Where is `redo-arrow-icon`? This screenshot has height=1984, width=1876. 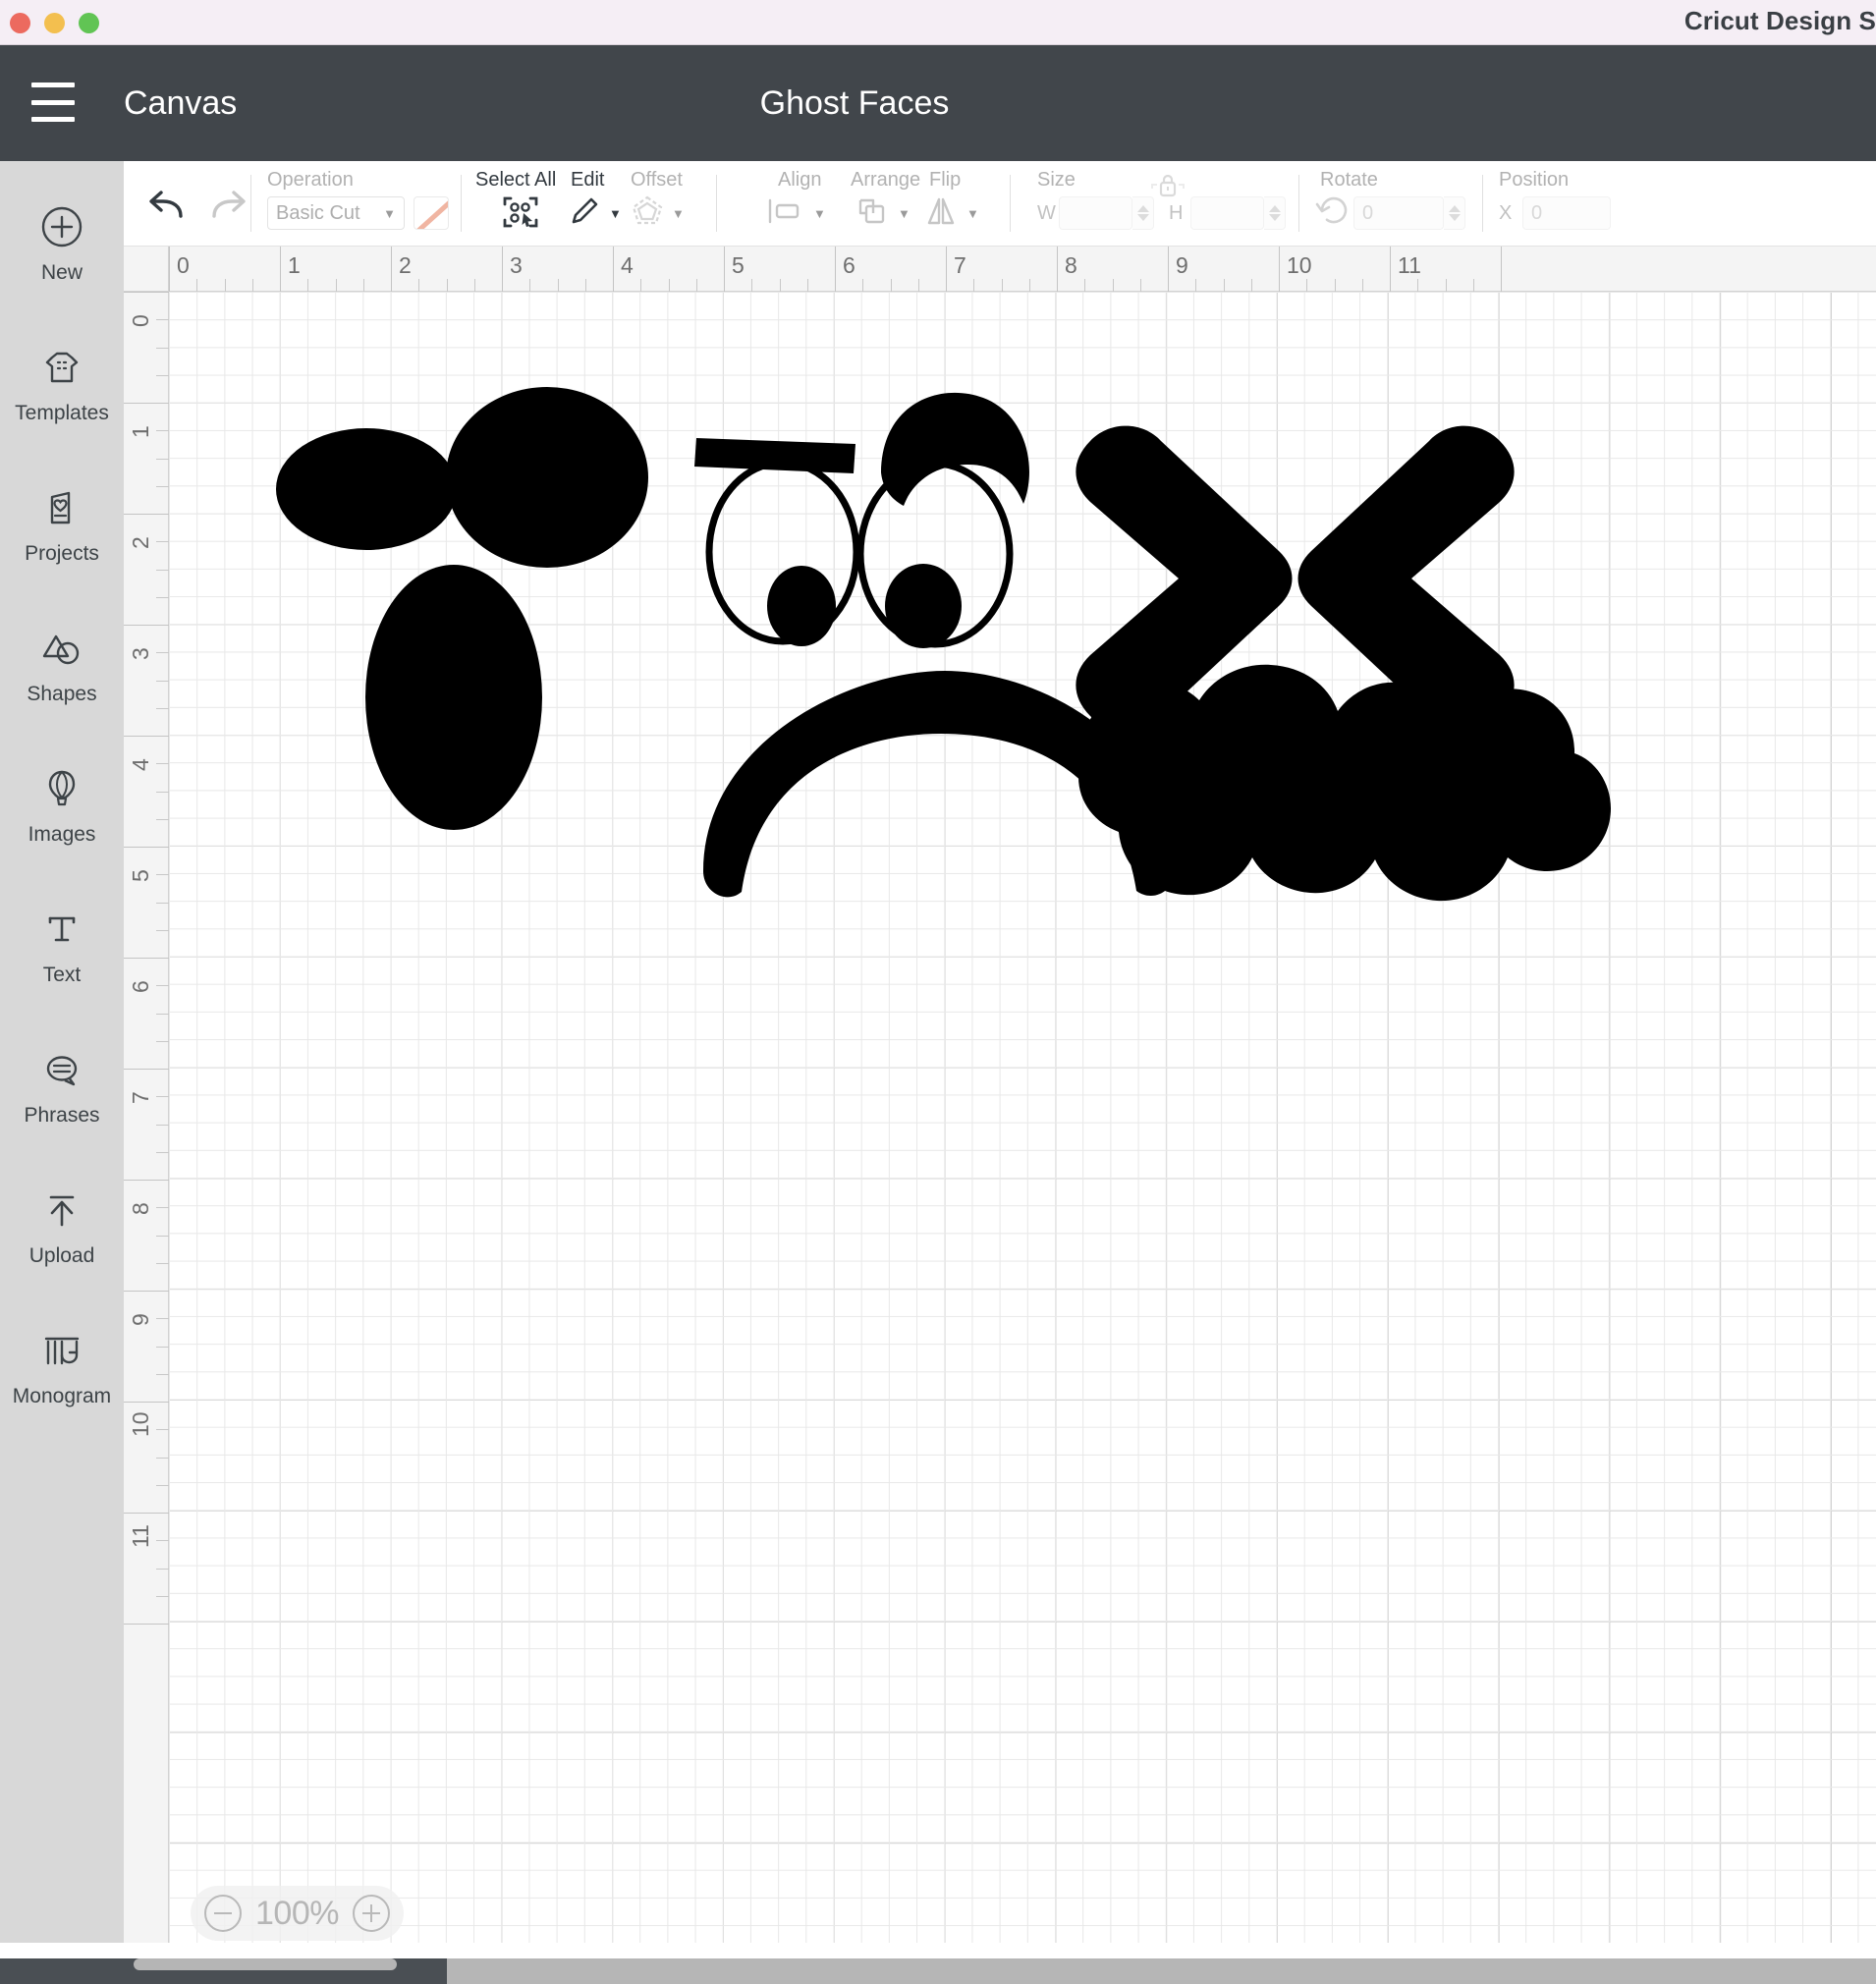
redo-arrow-icon is located at coordinates (227, 208).